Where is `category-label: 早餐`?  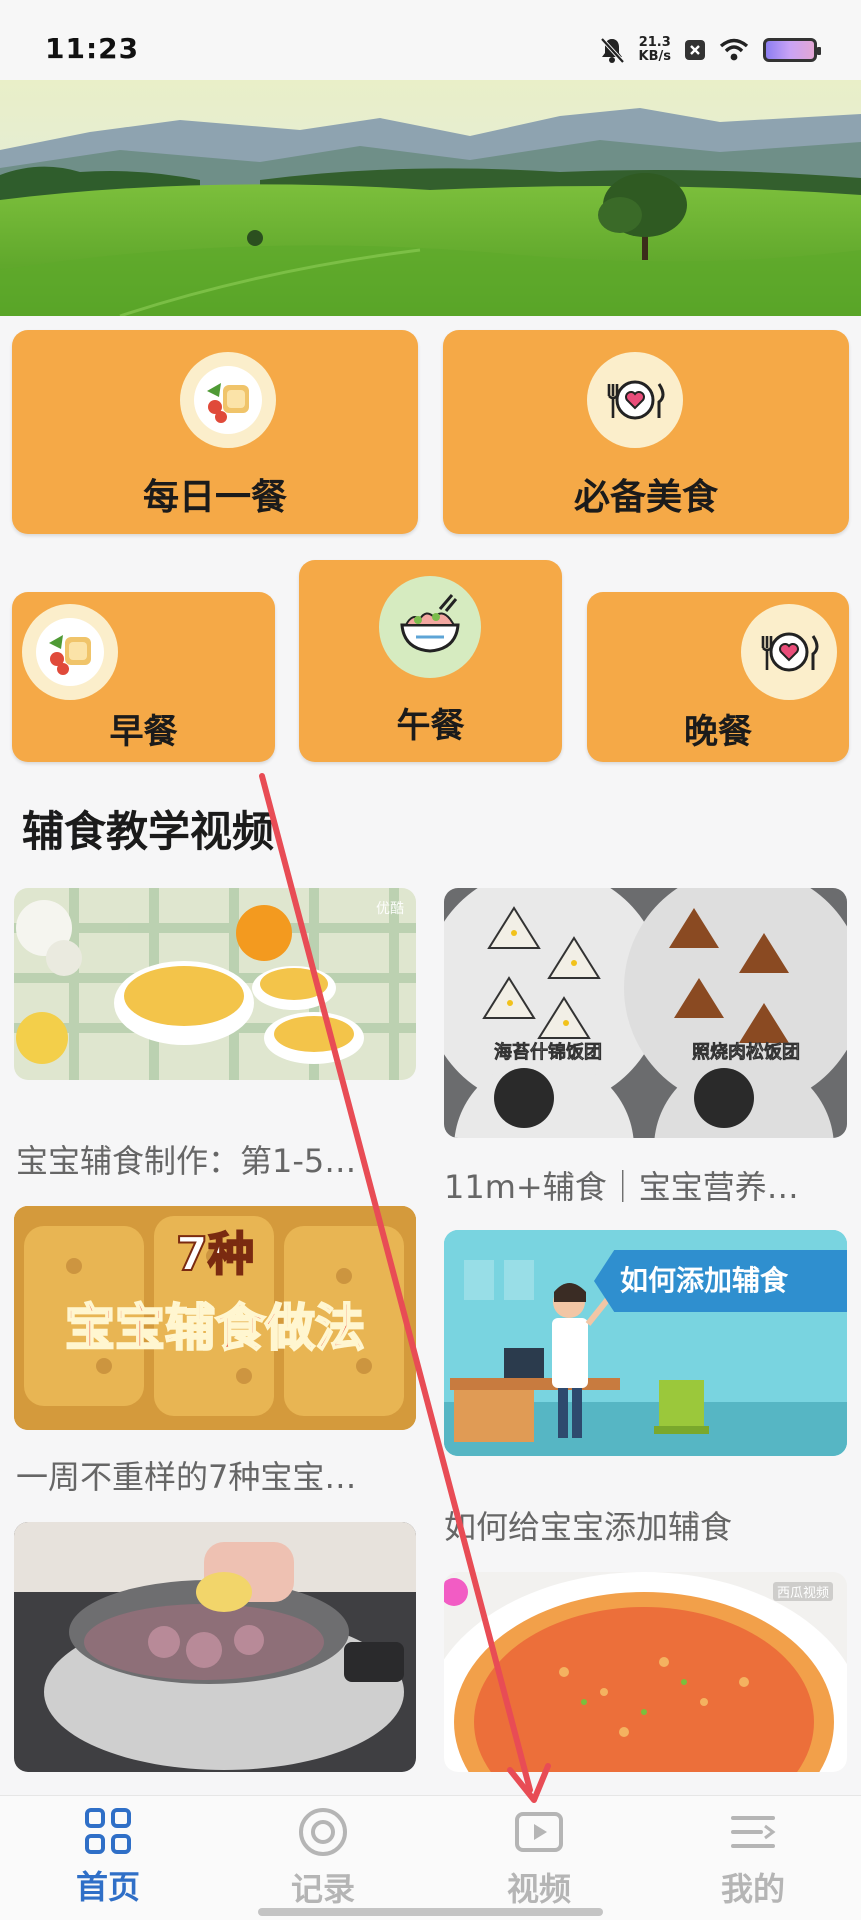
category-label: 早餐 is located at coordinates (143, 732).